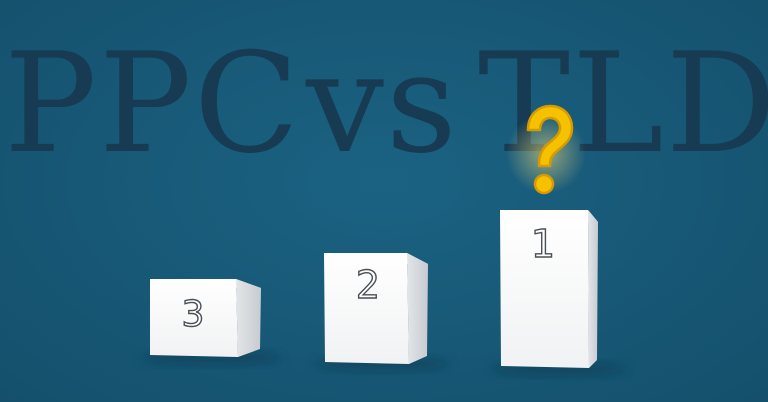 The image size is (768, 402). Describe the element at coordinates (368, 285) in the screenshot. I see `podium-second-label: 2` at that location.